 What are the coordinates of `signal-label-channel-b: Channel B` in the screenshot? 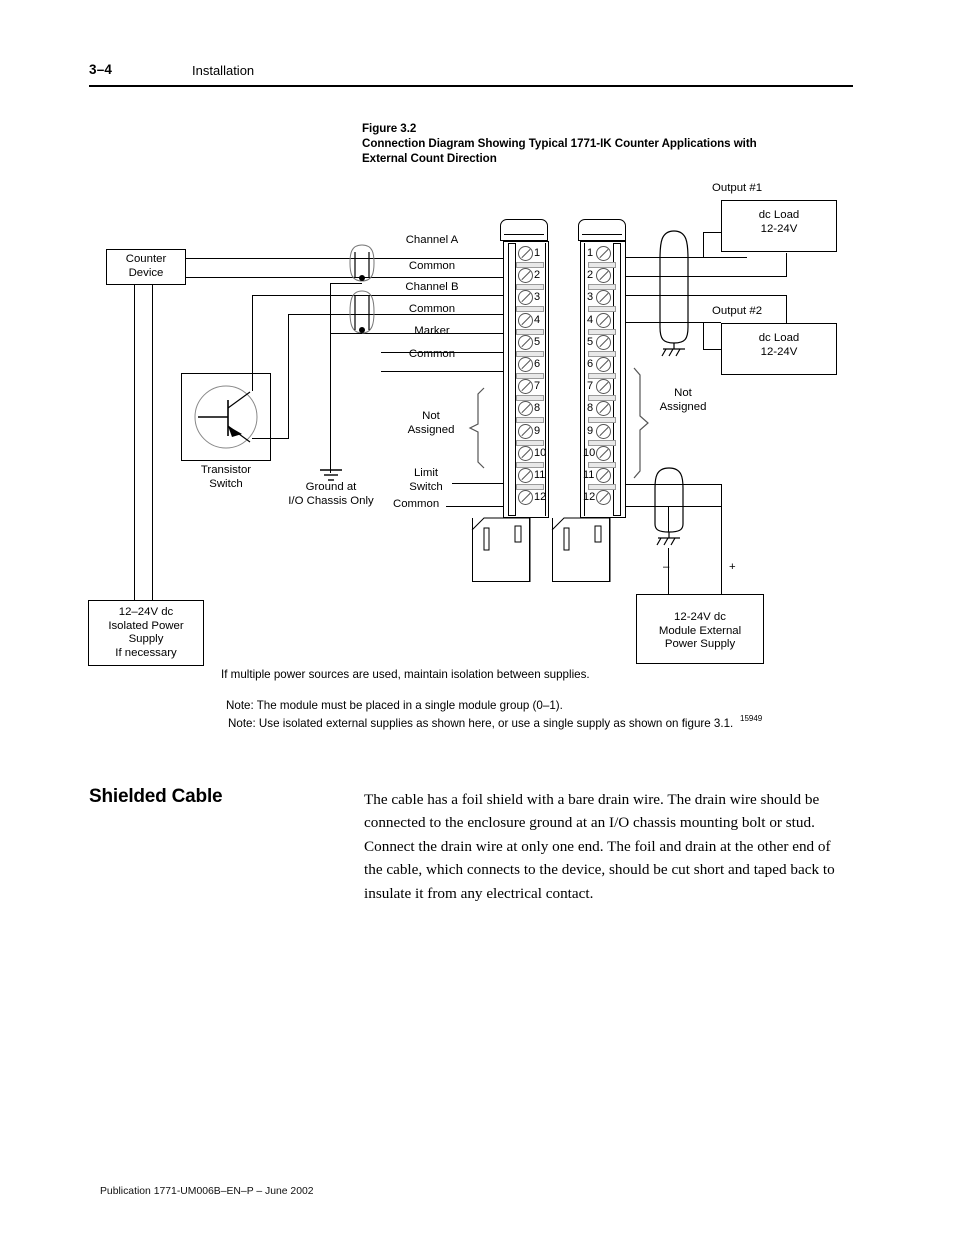 It's located at (432, 287).